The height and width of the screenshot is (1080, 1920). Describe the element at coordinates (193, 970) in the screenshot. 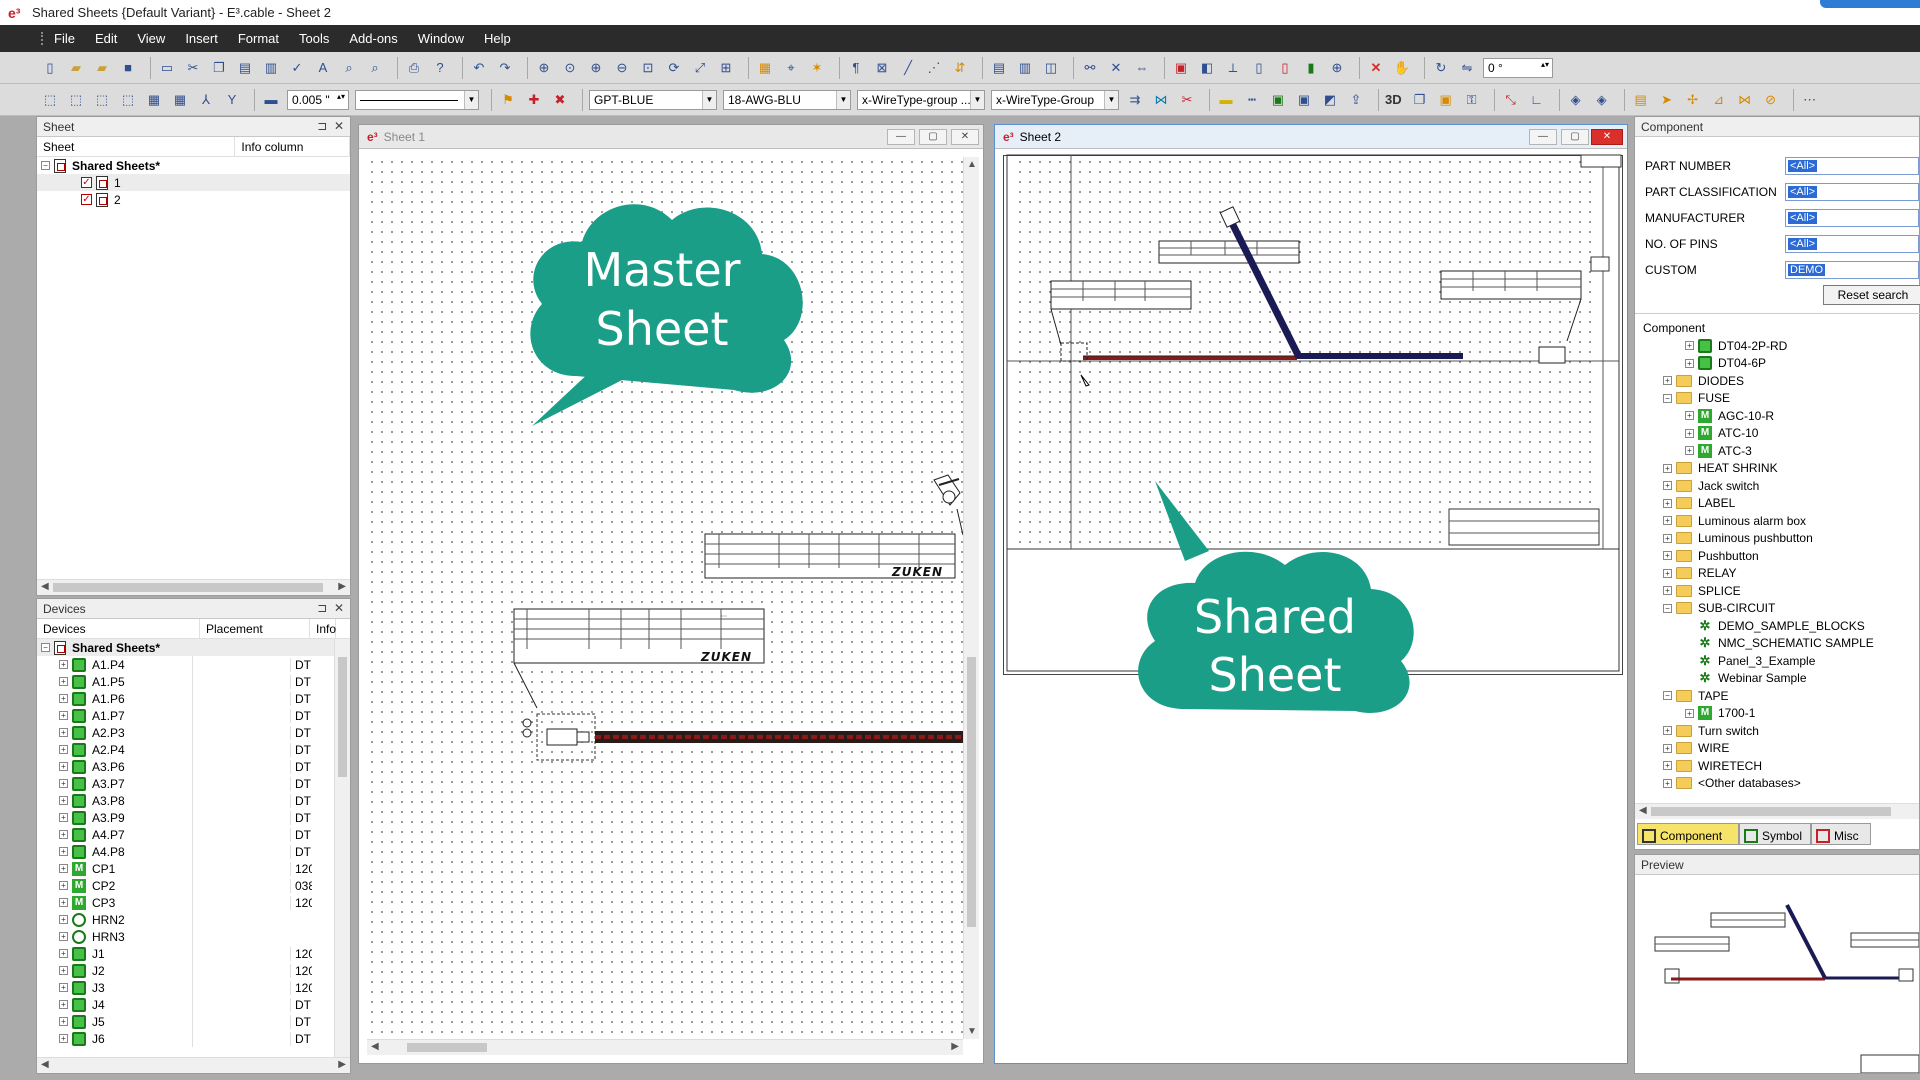

I see `device-row: + J2 120` at that location.